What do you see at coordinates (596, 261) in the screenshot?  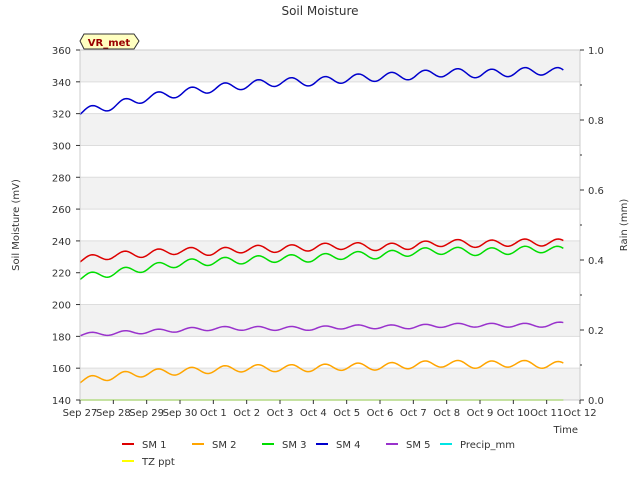 I see `y2-tick-label: 0.4` at bounding box center [596, 261].